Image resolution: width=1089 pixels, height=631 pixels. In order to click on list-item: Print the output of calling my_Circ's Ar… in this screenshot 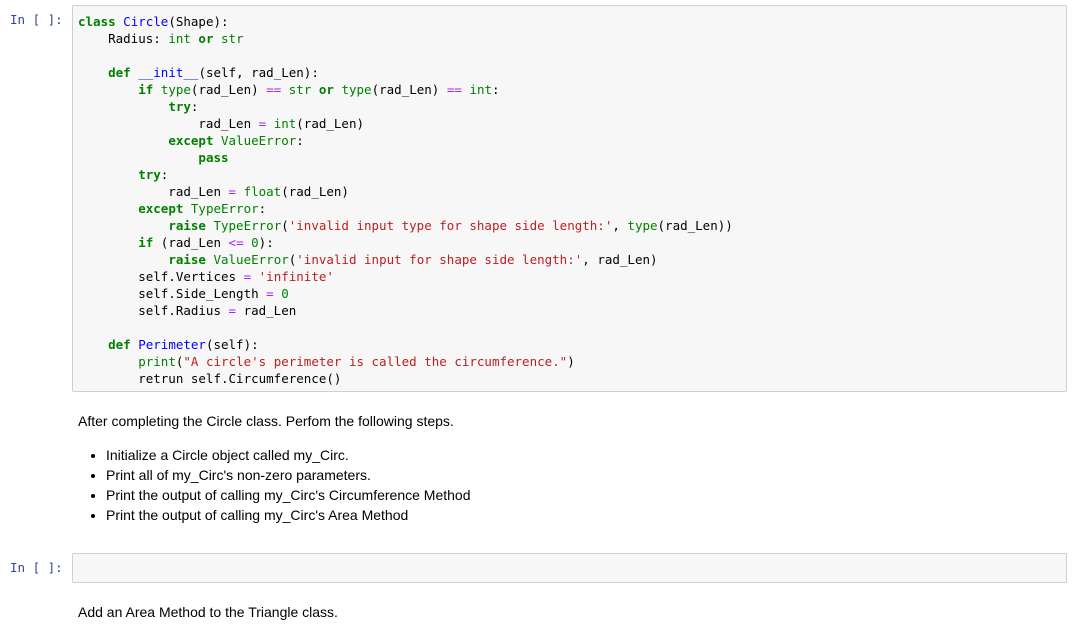, I will do `click(288, 515)`.